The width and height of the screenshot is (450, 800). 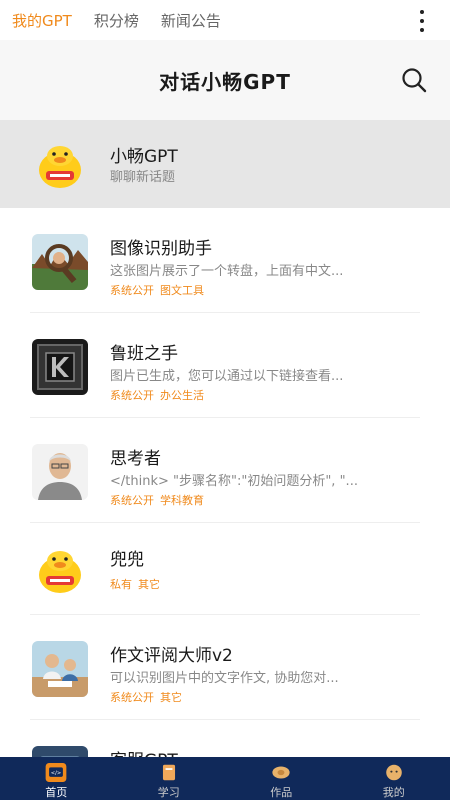 I want to click on page-header: 对话小畅GPT, so click(x=225, y=80).